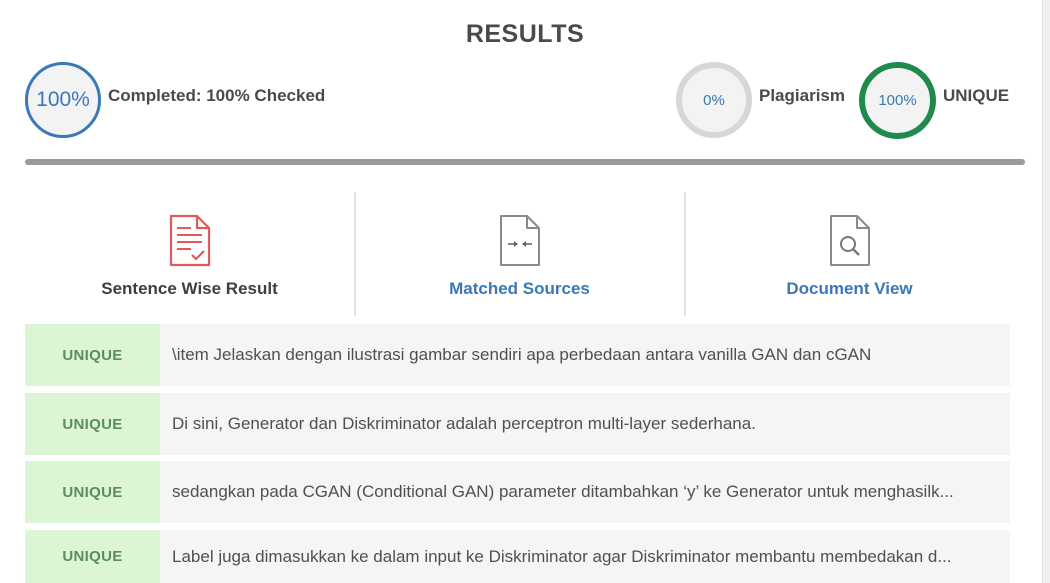 This screenshot has height=583, width=1050. I want to click on tab-matched-sources: Matched Sources, so click(518, 254).